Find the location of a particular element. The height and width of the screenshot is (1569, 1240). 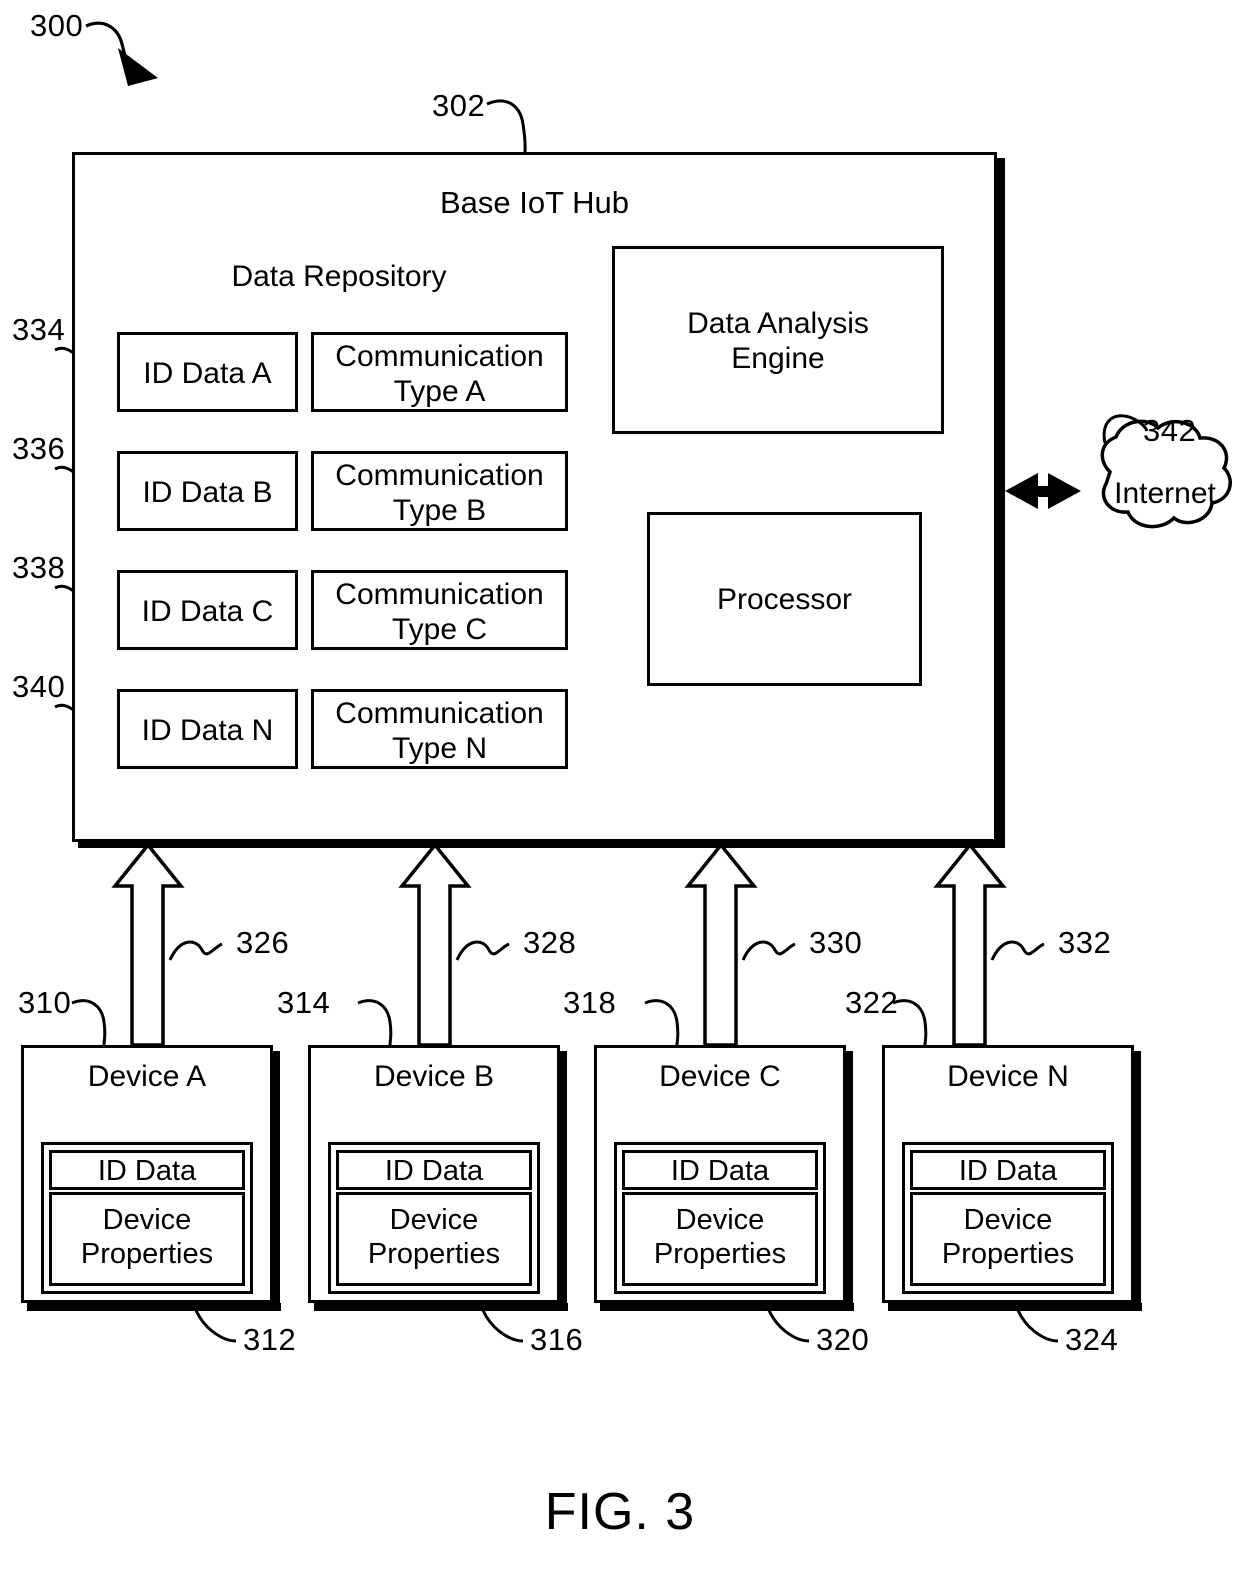

ref-328: 328 is located at coordinates (550, 942).